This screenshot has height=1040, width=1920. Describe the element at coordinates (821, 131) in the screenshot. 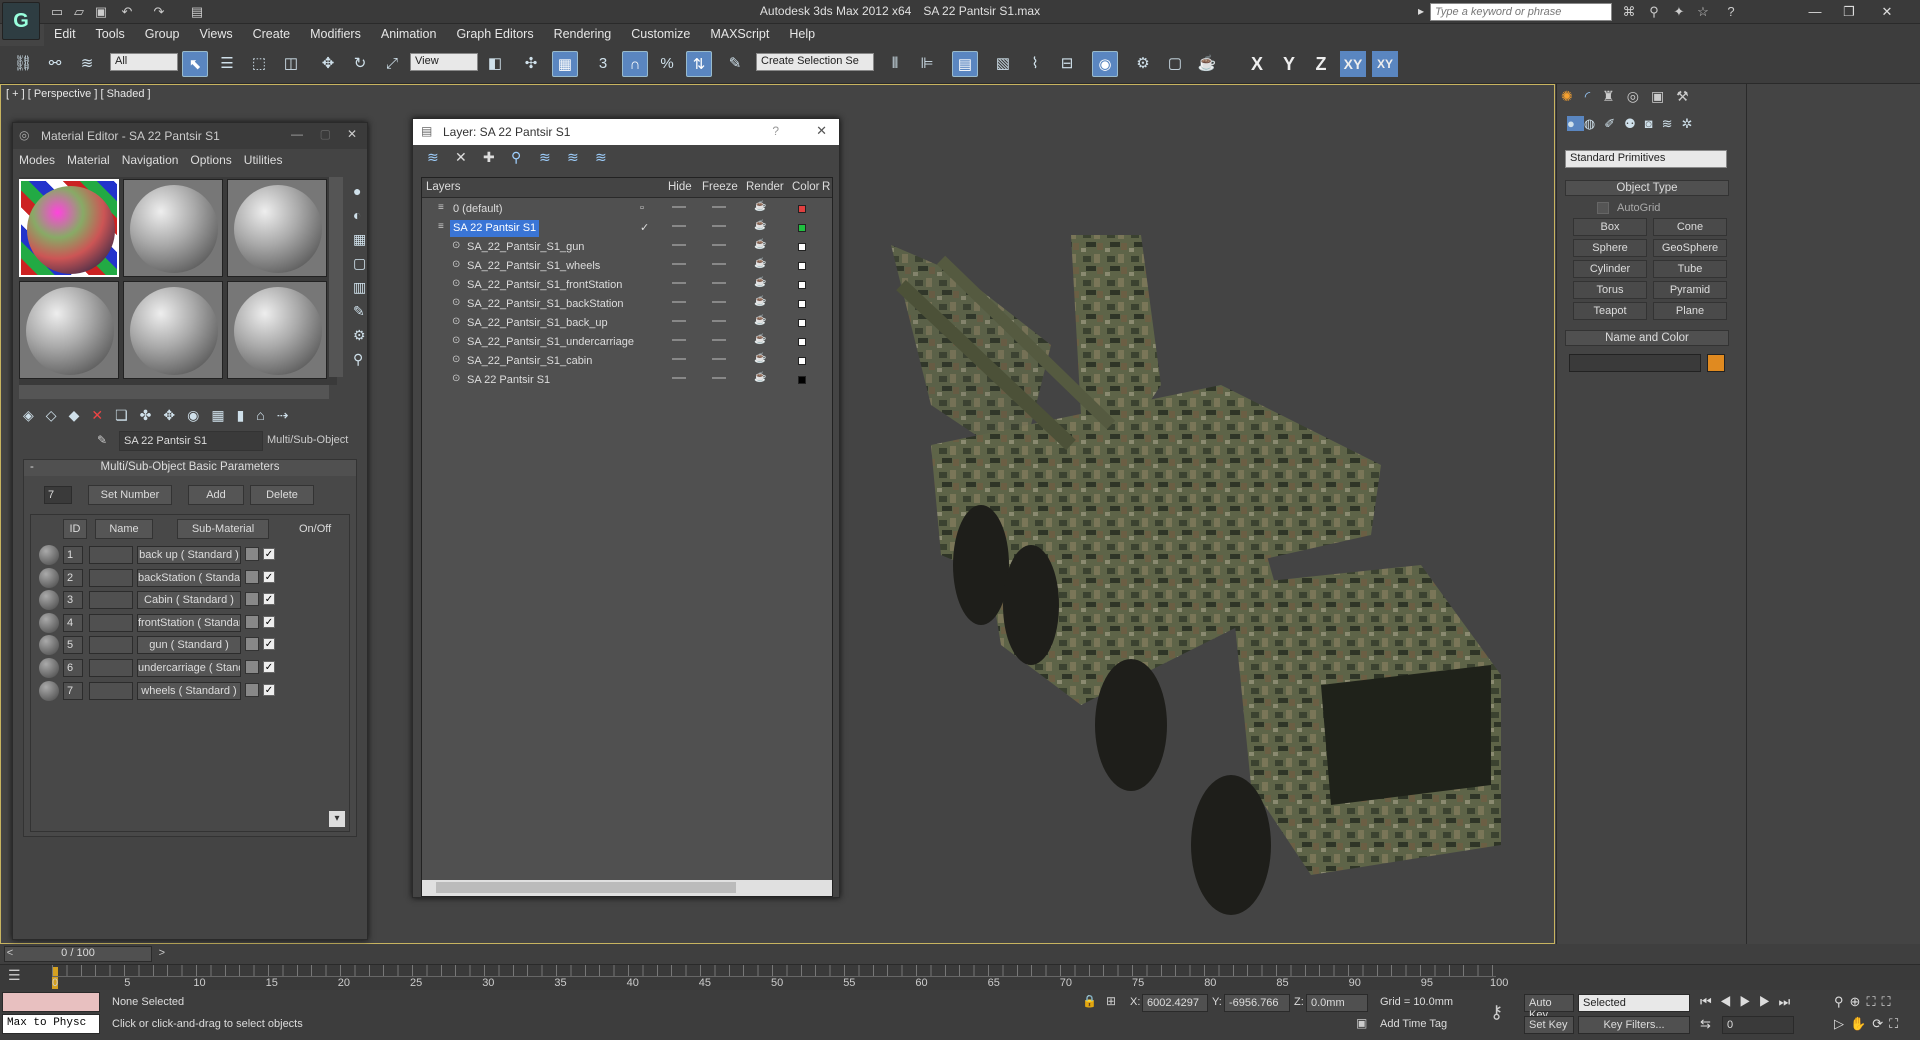

I see `close-button: ✕` at that location.